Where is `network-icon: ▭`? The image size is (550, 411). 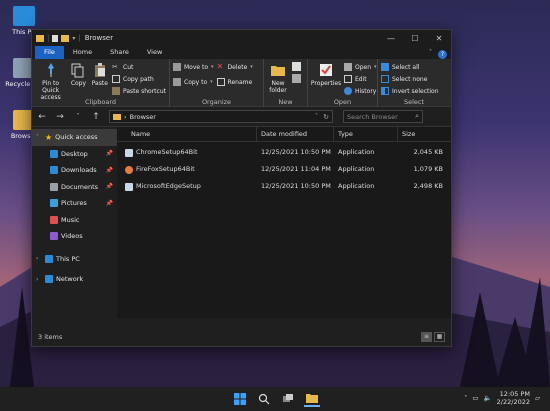 network-icon: ▭ is located at coordinates (475, 398).